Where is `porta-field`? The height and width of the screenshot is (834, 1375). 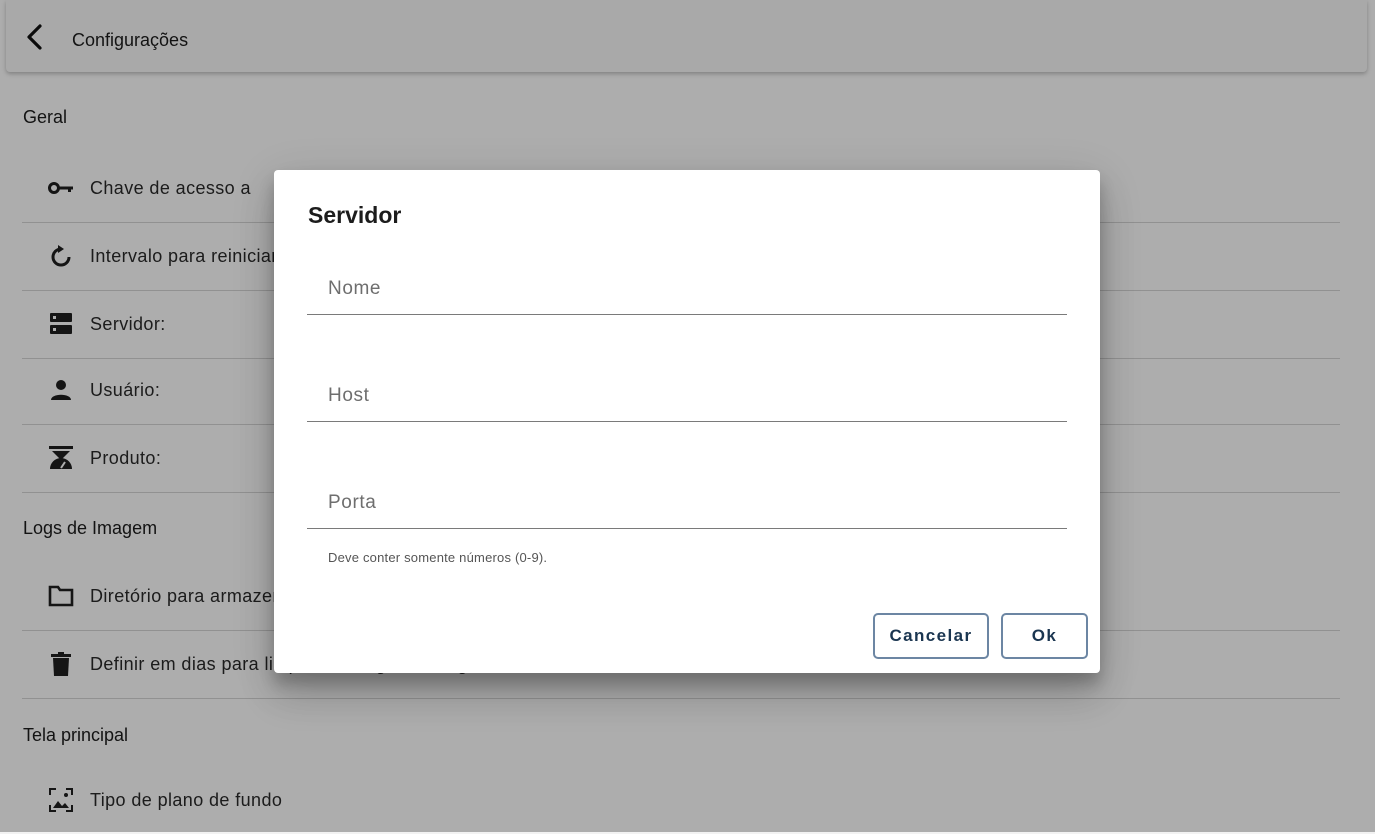 porta-field is located at coordinates (687, 503).